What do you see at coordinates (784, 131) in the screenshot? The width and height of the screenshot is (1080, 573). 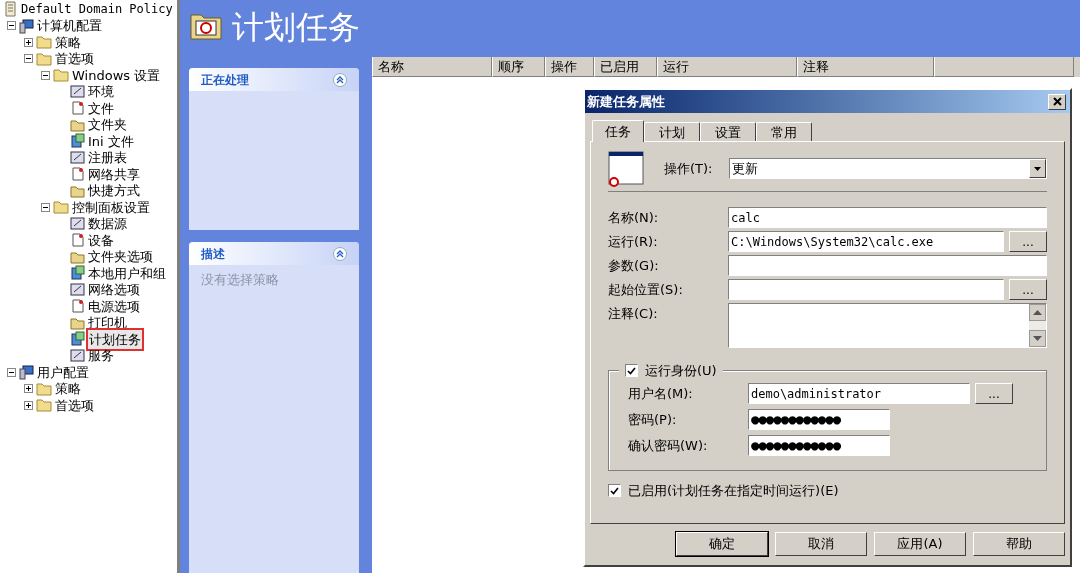 I see `tab: 常用` at bounding box center [784, 131].